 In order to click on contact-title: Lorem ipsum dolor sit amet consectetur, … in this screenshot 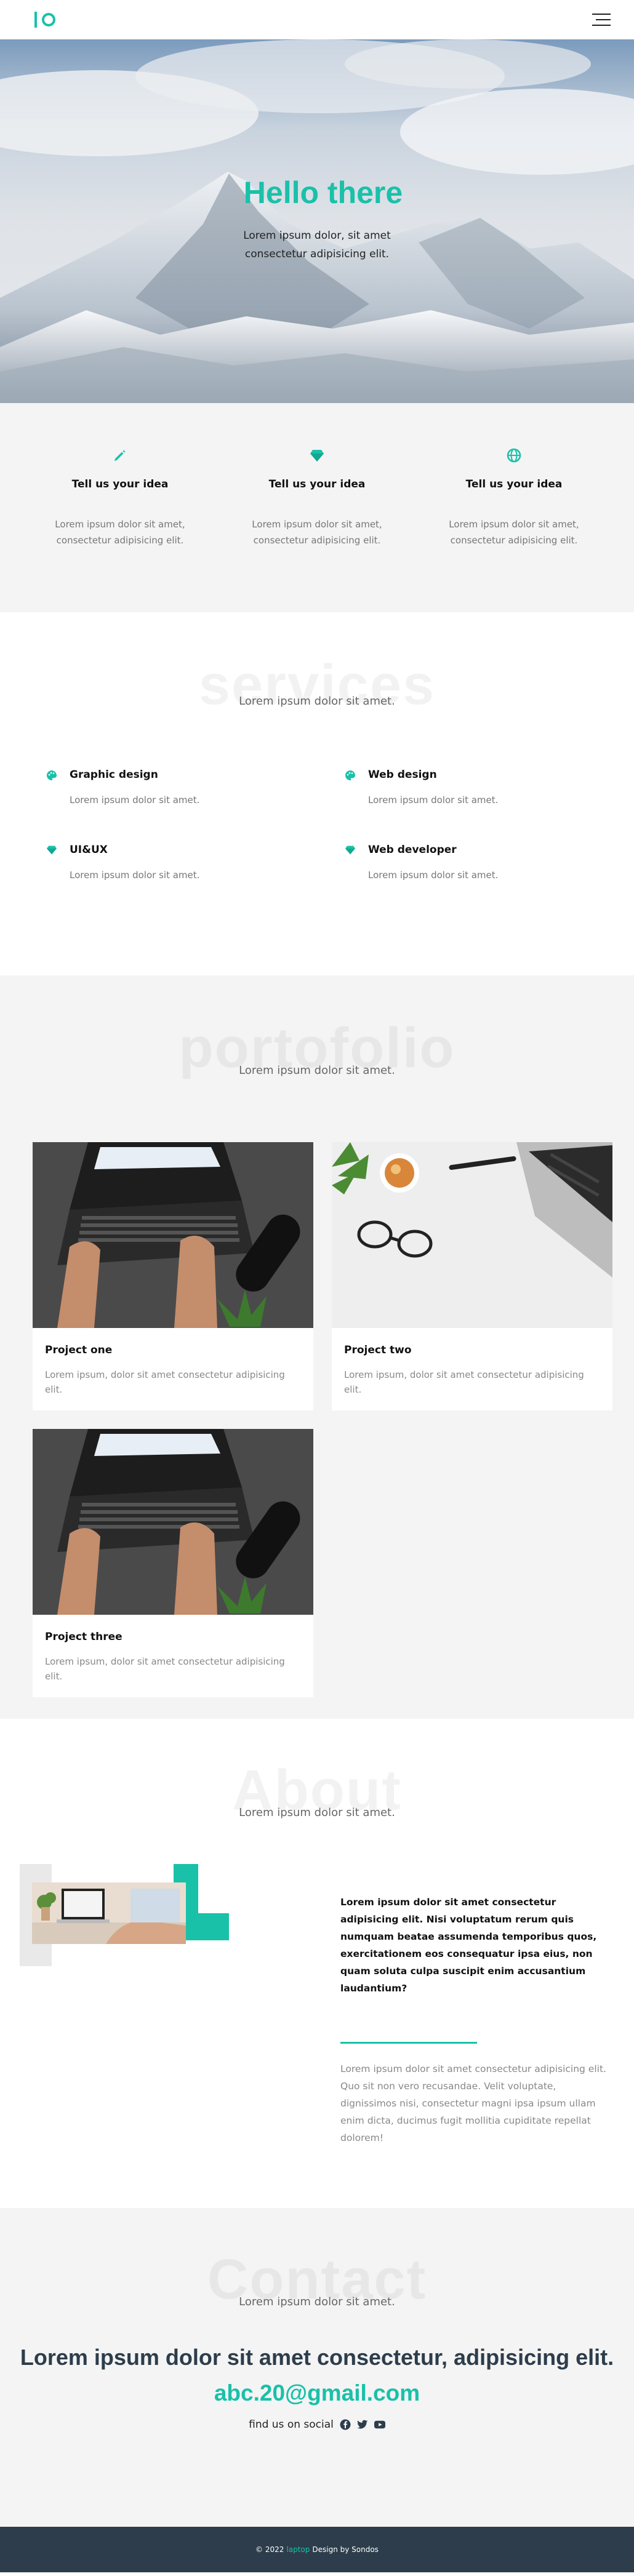, I will do `click(317, 2357)`.